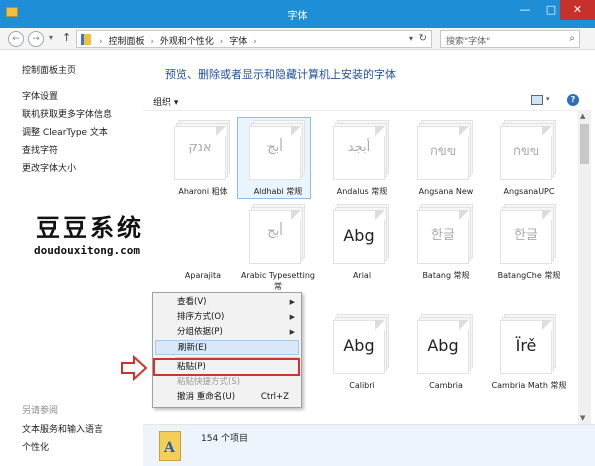 Image resolution: width=595 pixels, height=466 pixels. I want to click on see-also-personalization: 个性化, so click(62, 448).